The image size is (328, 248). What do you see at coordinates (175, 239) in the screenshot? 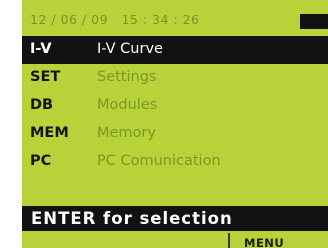
I see `softkey-bar: MENU` at bounding box center [175, 239].